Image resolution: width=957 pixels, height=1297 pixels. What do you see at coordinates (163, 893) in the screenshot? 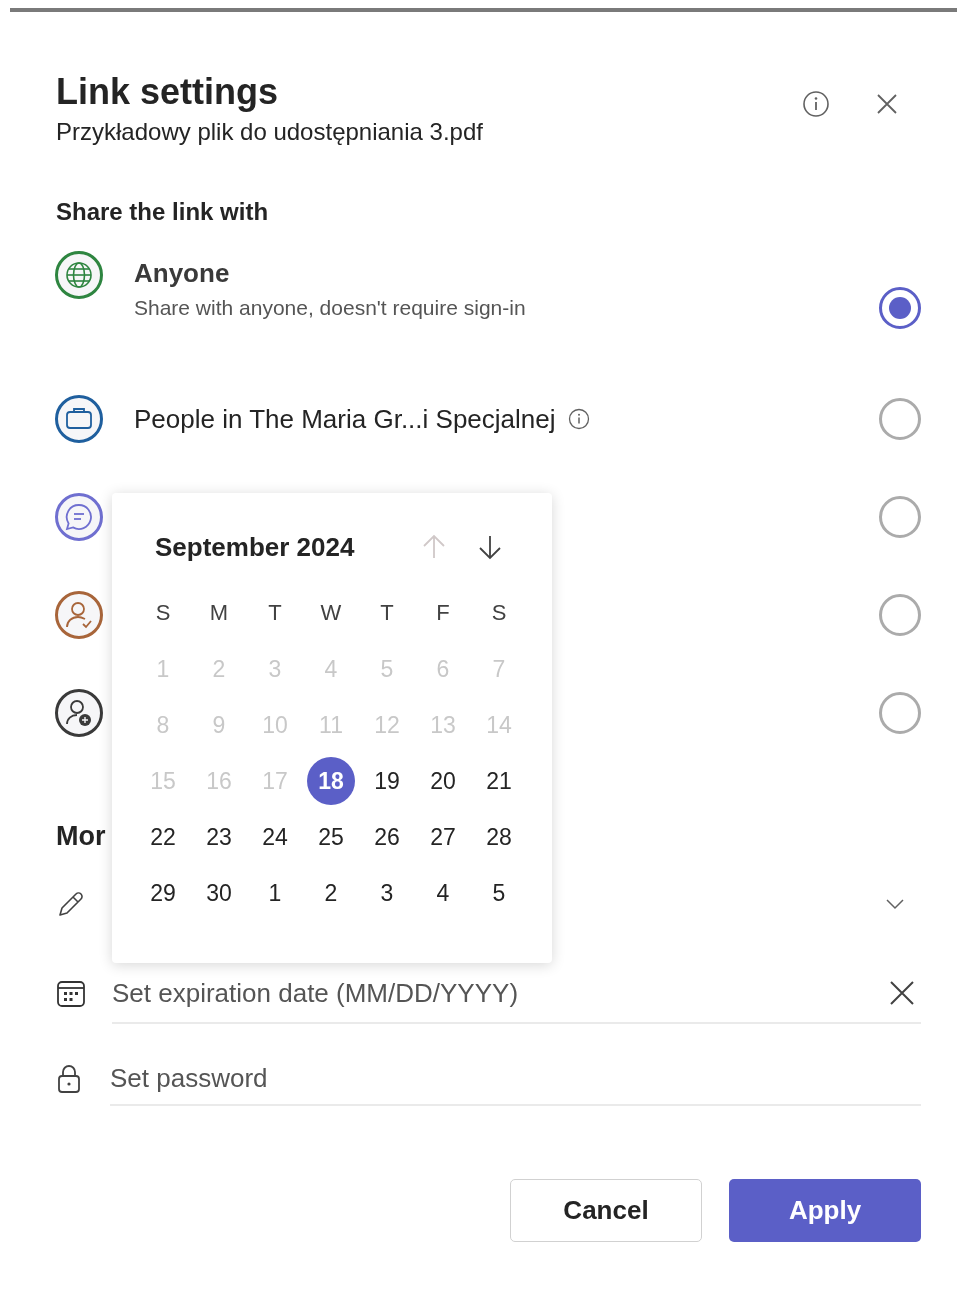
I see `calendar-day: 29` at bounding box center [163, 893].